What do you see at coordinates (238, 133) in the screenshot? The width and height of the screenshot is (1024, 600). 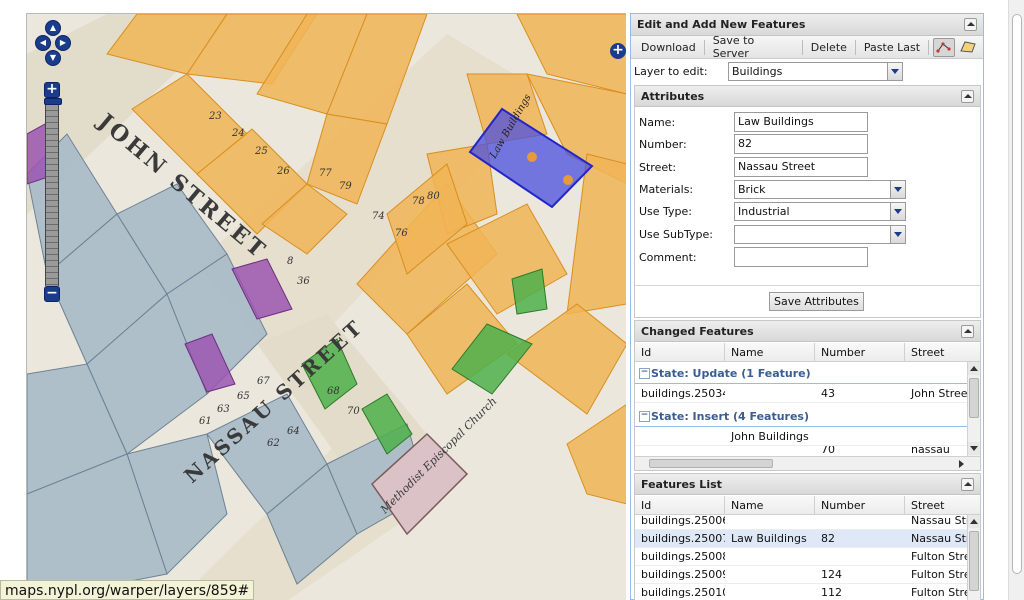 I see `svg-text: 24` at bounding box center [238, 133].